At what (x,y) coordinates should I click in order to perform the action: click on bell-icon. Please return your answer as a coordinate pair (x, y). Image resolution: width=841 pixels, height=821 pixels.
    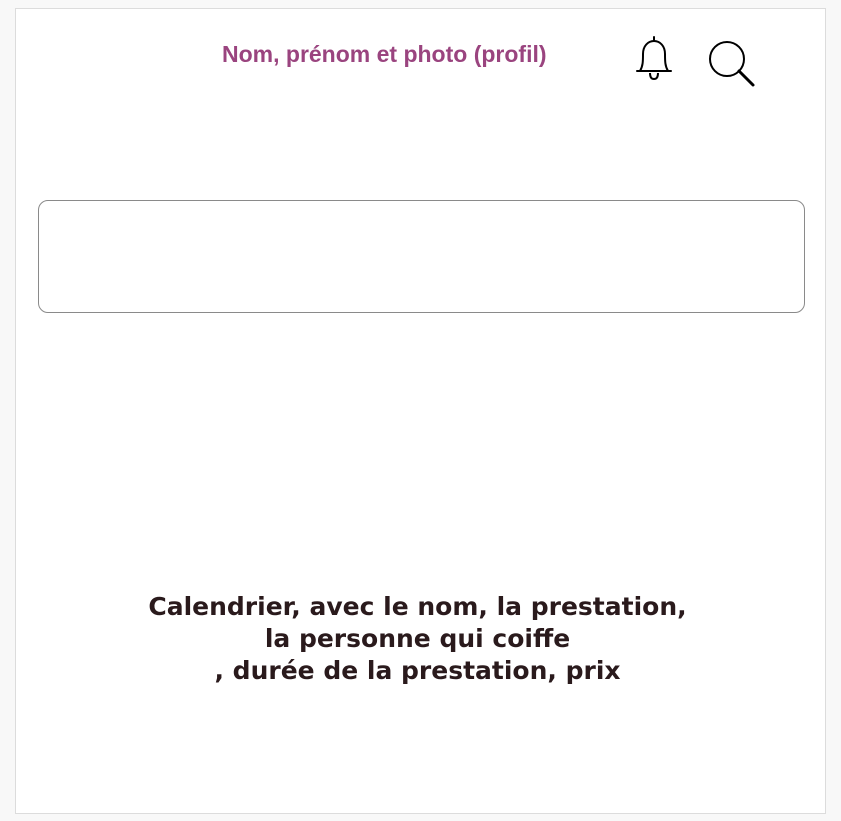
    Looking at the image, I should click on (654, 58).